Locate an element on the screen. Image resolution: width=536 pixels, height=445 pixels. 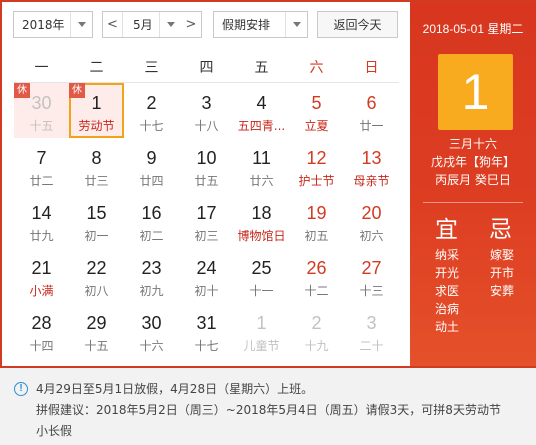
day-number: 28 is located at coordinates (41, 323).